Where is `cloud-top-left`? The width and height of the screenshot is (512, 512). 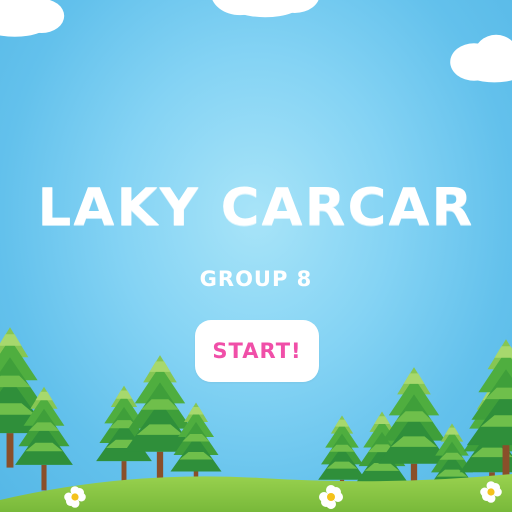 cloud-top-left is located at coordinates (32, 18).